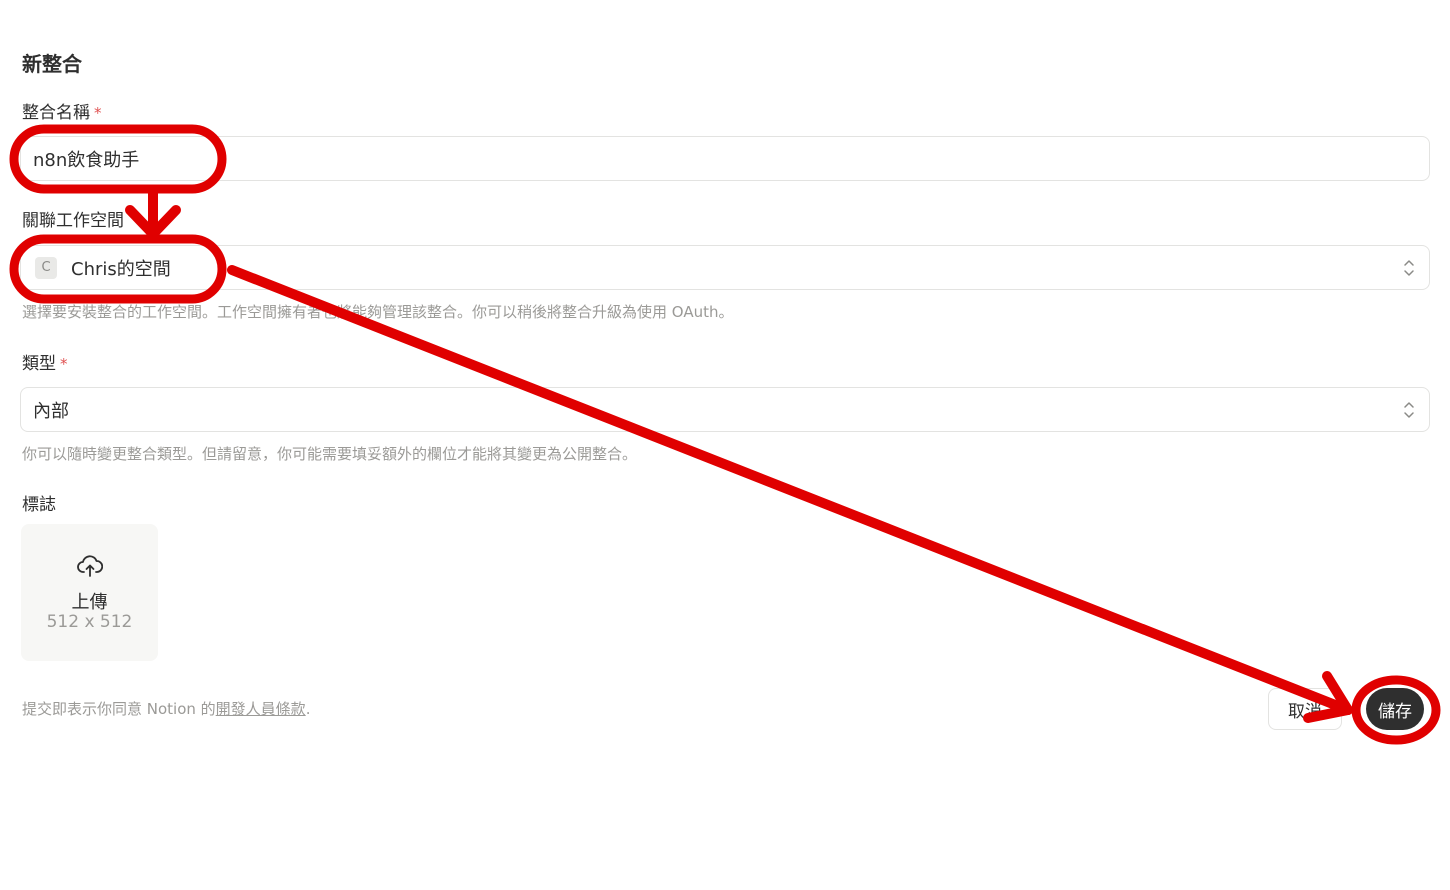  What do you see at coordinates (119, 709) in the screenshot?
I see `terms-prefix: 提交即表示你同意 Notion 的` at bounding box center [119, 709].